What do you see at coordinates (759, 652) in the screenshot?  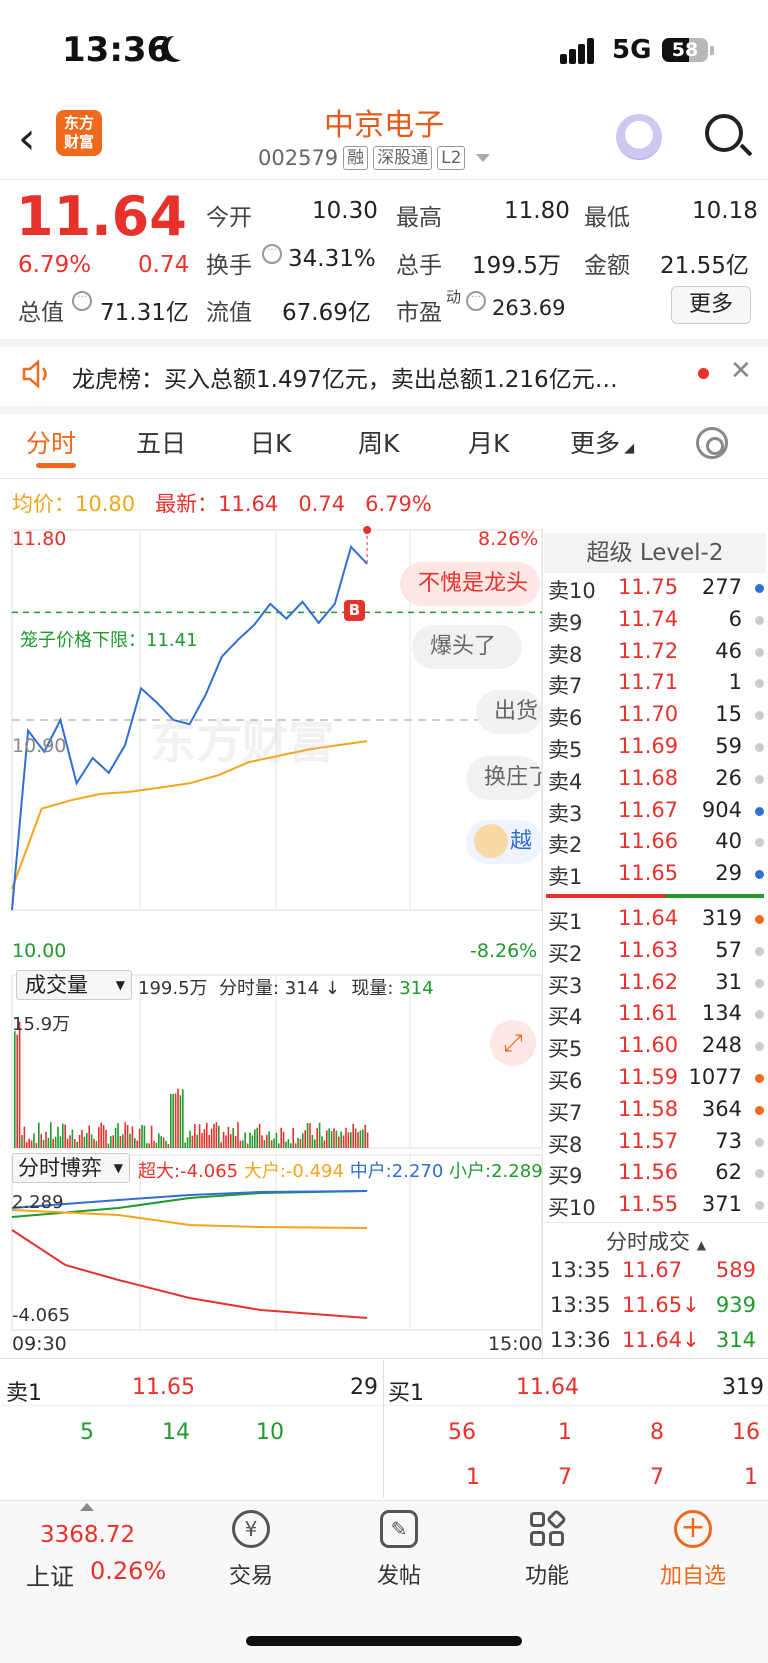 I see `order-dot` at bounding box center [759, 652].